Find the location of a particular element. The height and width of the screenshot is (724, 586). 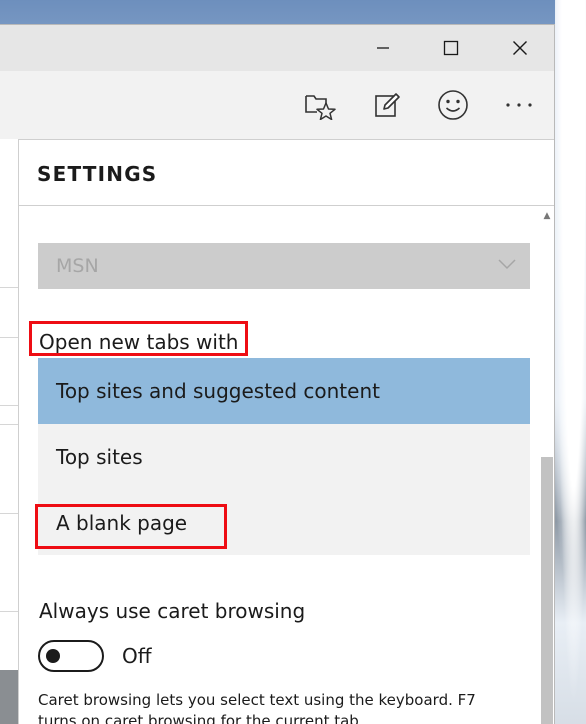

more-actions-button is located at coordinates (519, 105).